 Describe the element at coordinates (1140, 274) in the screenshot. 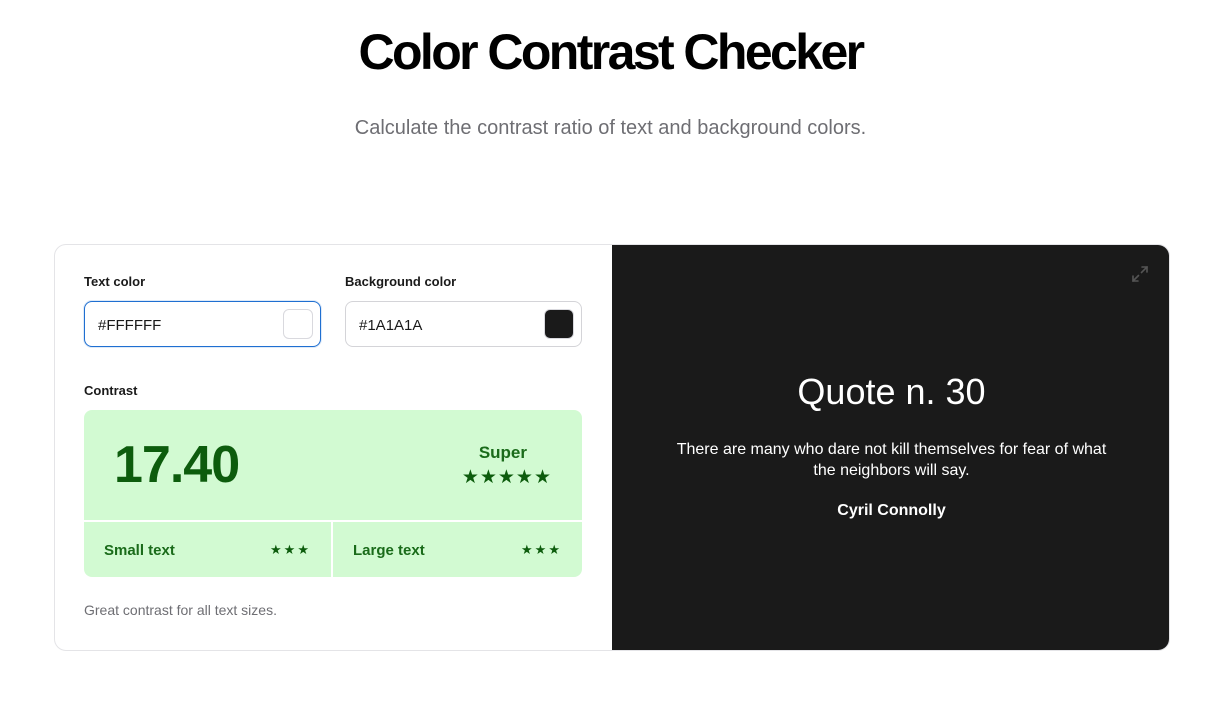

I see `expand-icon` at that location.